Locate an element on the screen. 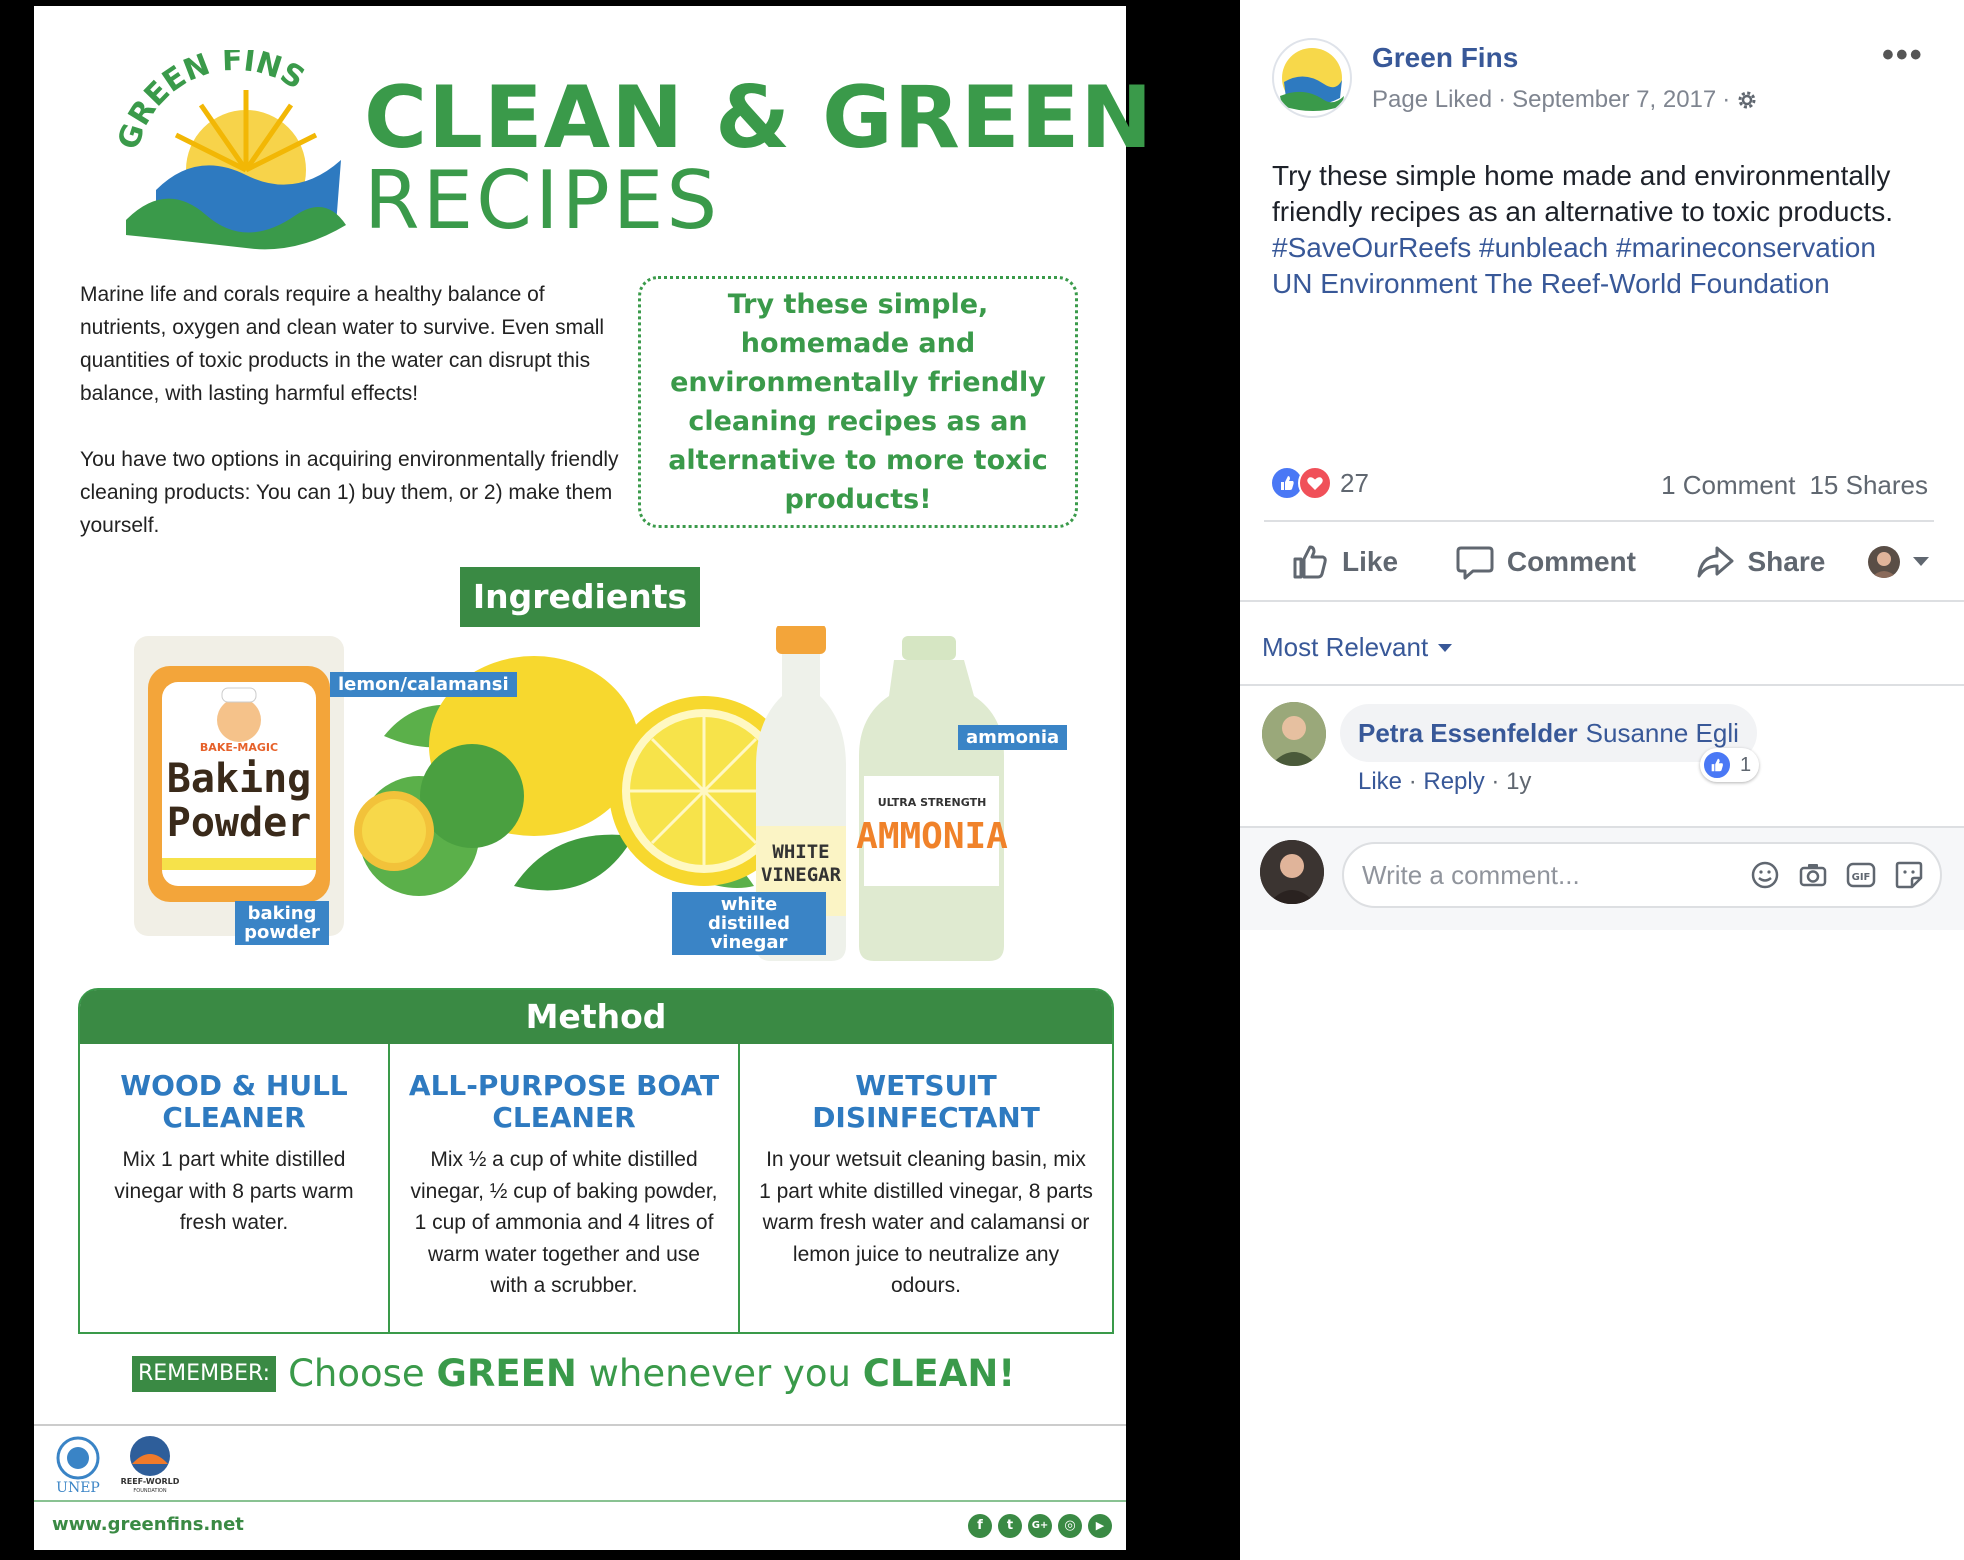 Image resolution: width=1964 pixels, height=1560 pixels. shares-count-link: 15 Shares is located at coordinates (1868, 485).